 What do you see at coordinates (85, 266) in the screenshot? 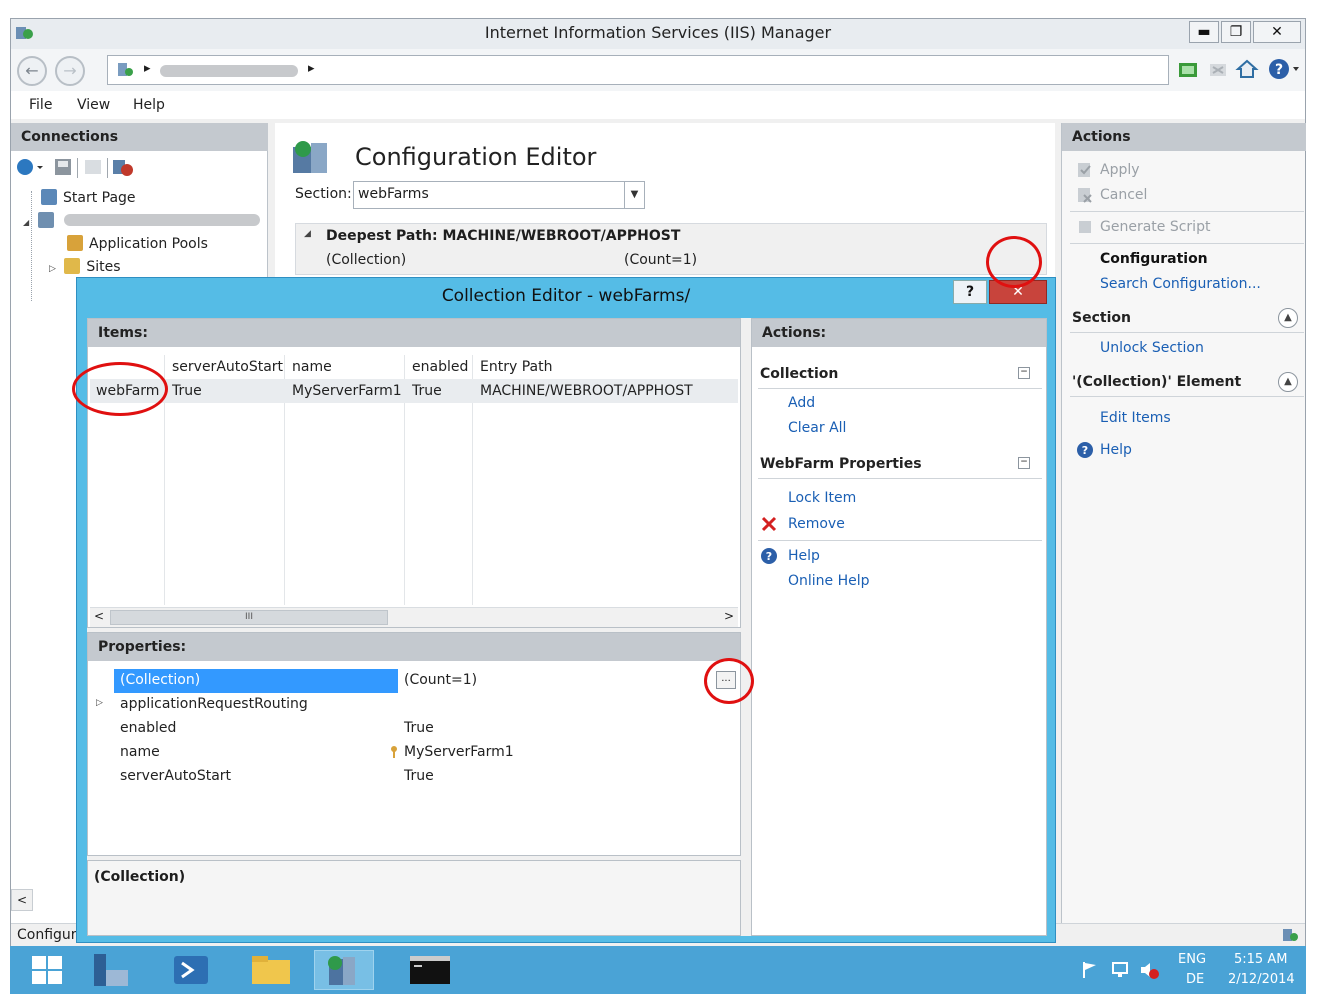
I see `tree-item-sites: ▷ Sites` at bounding box center [85, 266].